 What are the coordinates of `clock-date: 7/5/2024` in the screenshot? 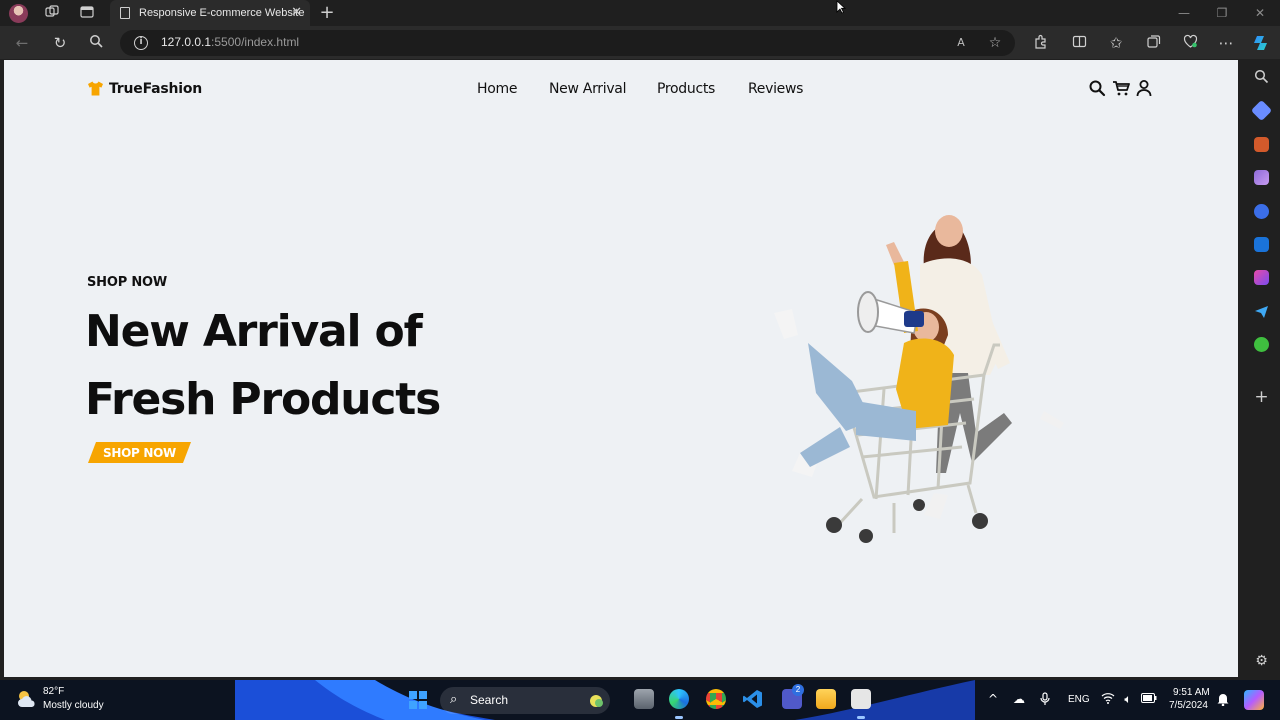 It's located at (1188, 705).